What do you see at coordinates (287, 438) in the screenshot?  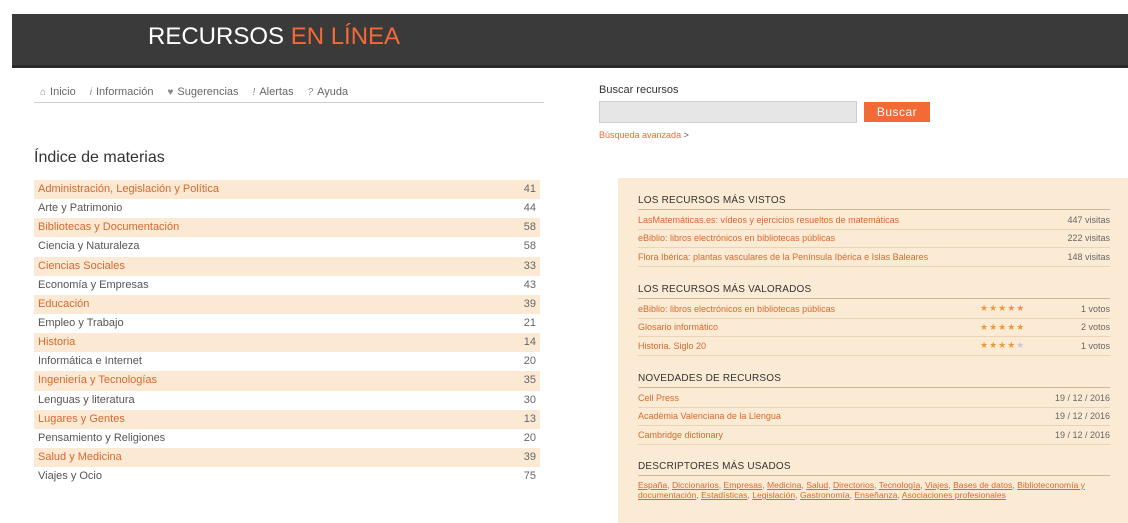 I see `index-row: Pensamiento y Religiones 20` at bounding box center [287, 438].